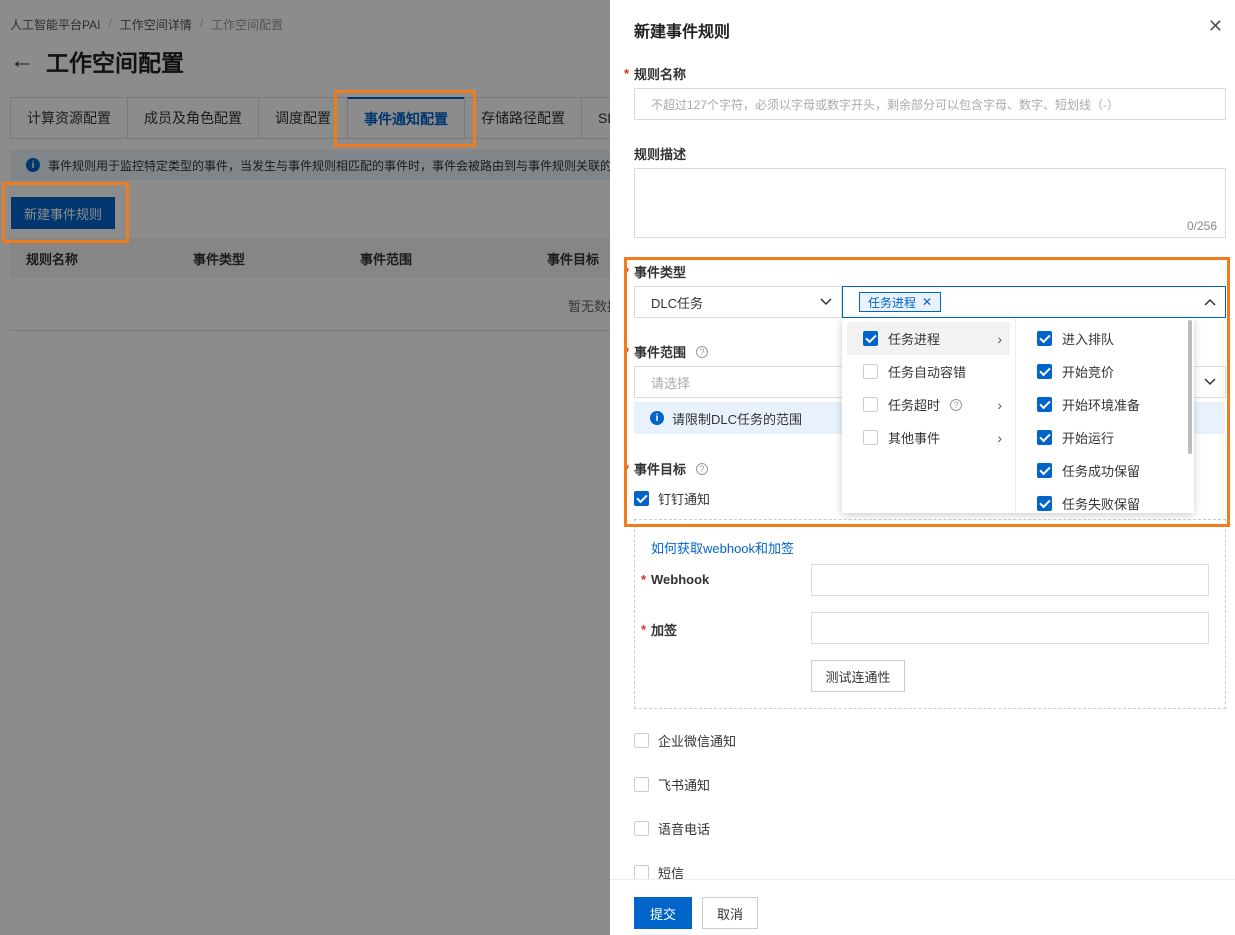 Image resolution: width=1235 pixels, height=935 pixels. I want to click on sign-label-text: 加签, so click(664, 630).